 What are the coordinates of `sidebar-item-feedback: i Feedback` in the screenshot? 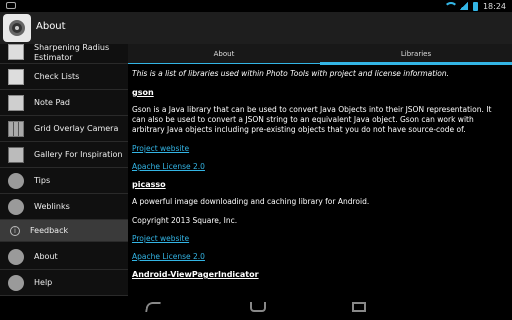 It's located at (64, 231).